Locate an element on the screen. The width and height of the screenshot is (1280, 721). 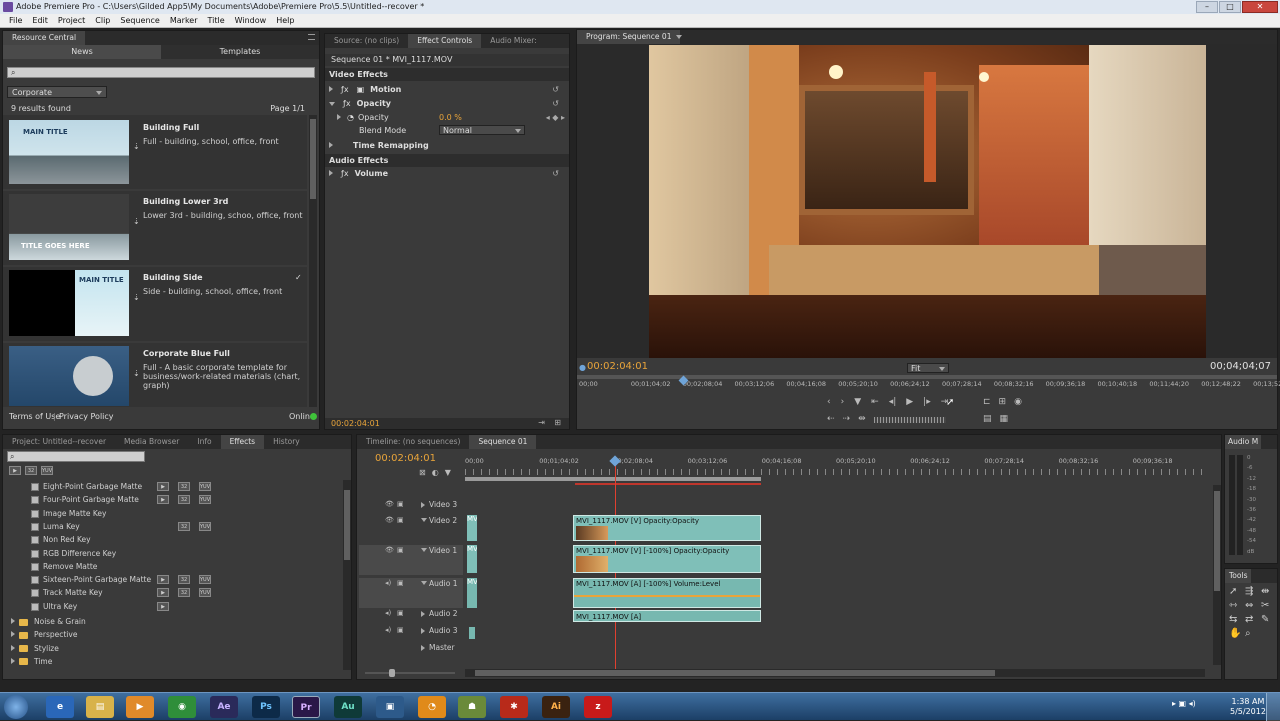
menu-clip: Clip is located at coordinates (102, 20).